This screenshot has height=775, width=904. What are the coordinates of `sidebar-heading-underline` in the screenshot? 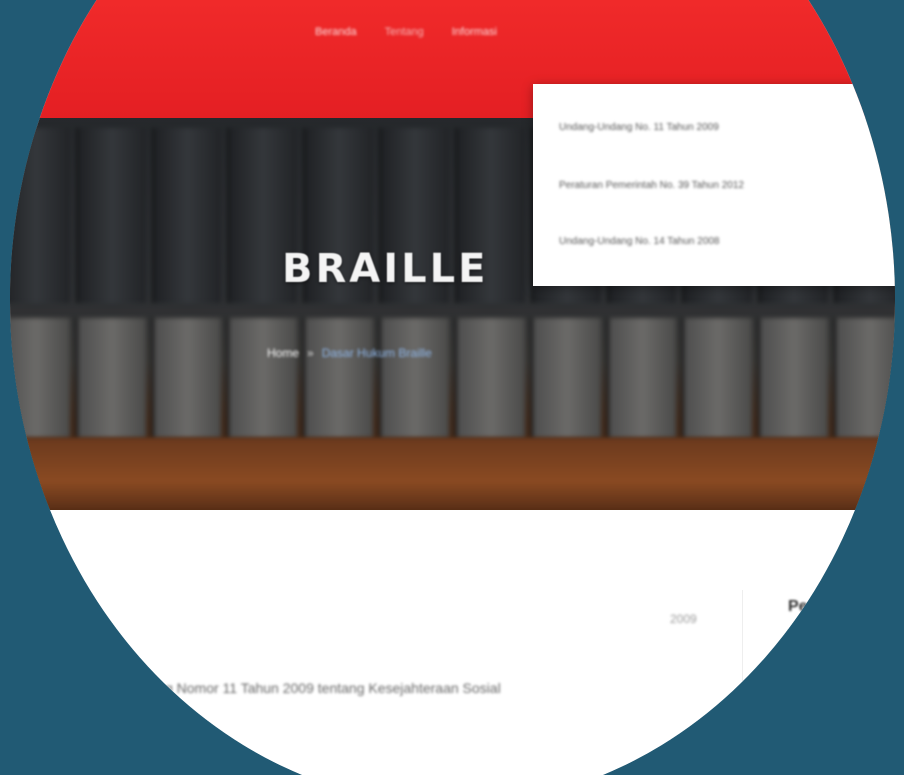 It's located at (818, 631).